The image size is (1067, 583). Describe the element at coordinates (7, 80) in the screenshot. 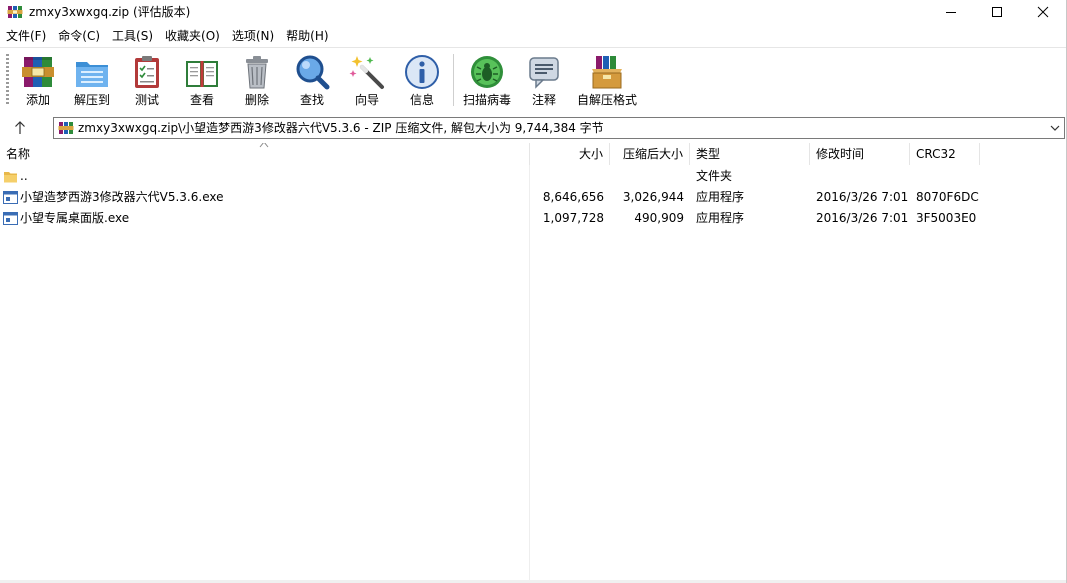

I see `toolbar-grip` at that location.